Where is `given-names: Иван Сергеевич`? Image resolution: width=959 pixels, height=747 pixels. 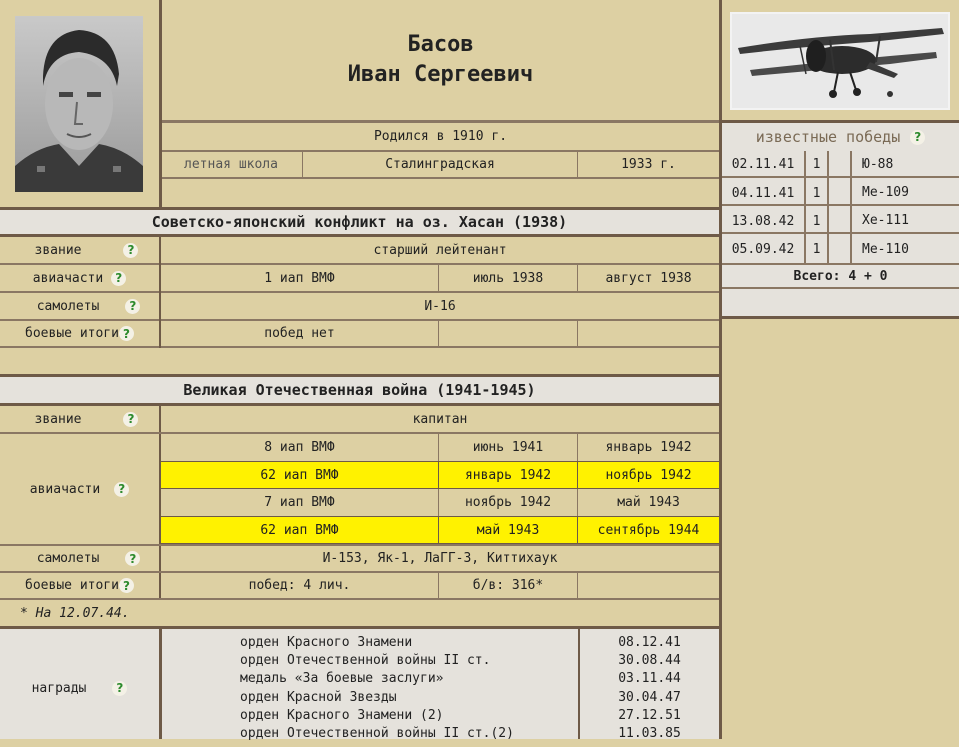 given-names: Иван Сергеевич is located at coordinates (440, 74).